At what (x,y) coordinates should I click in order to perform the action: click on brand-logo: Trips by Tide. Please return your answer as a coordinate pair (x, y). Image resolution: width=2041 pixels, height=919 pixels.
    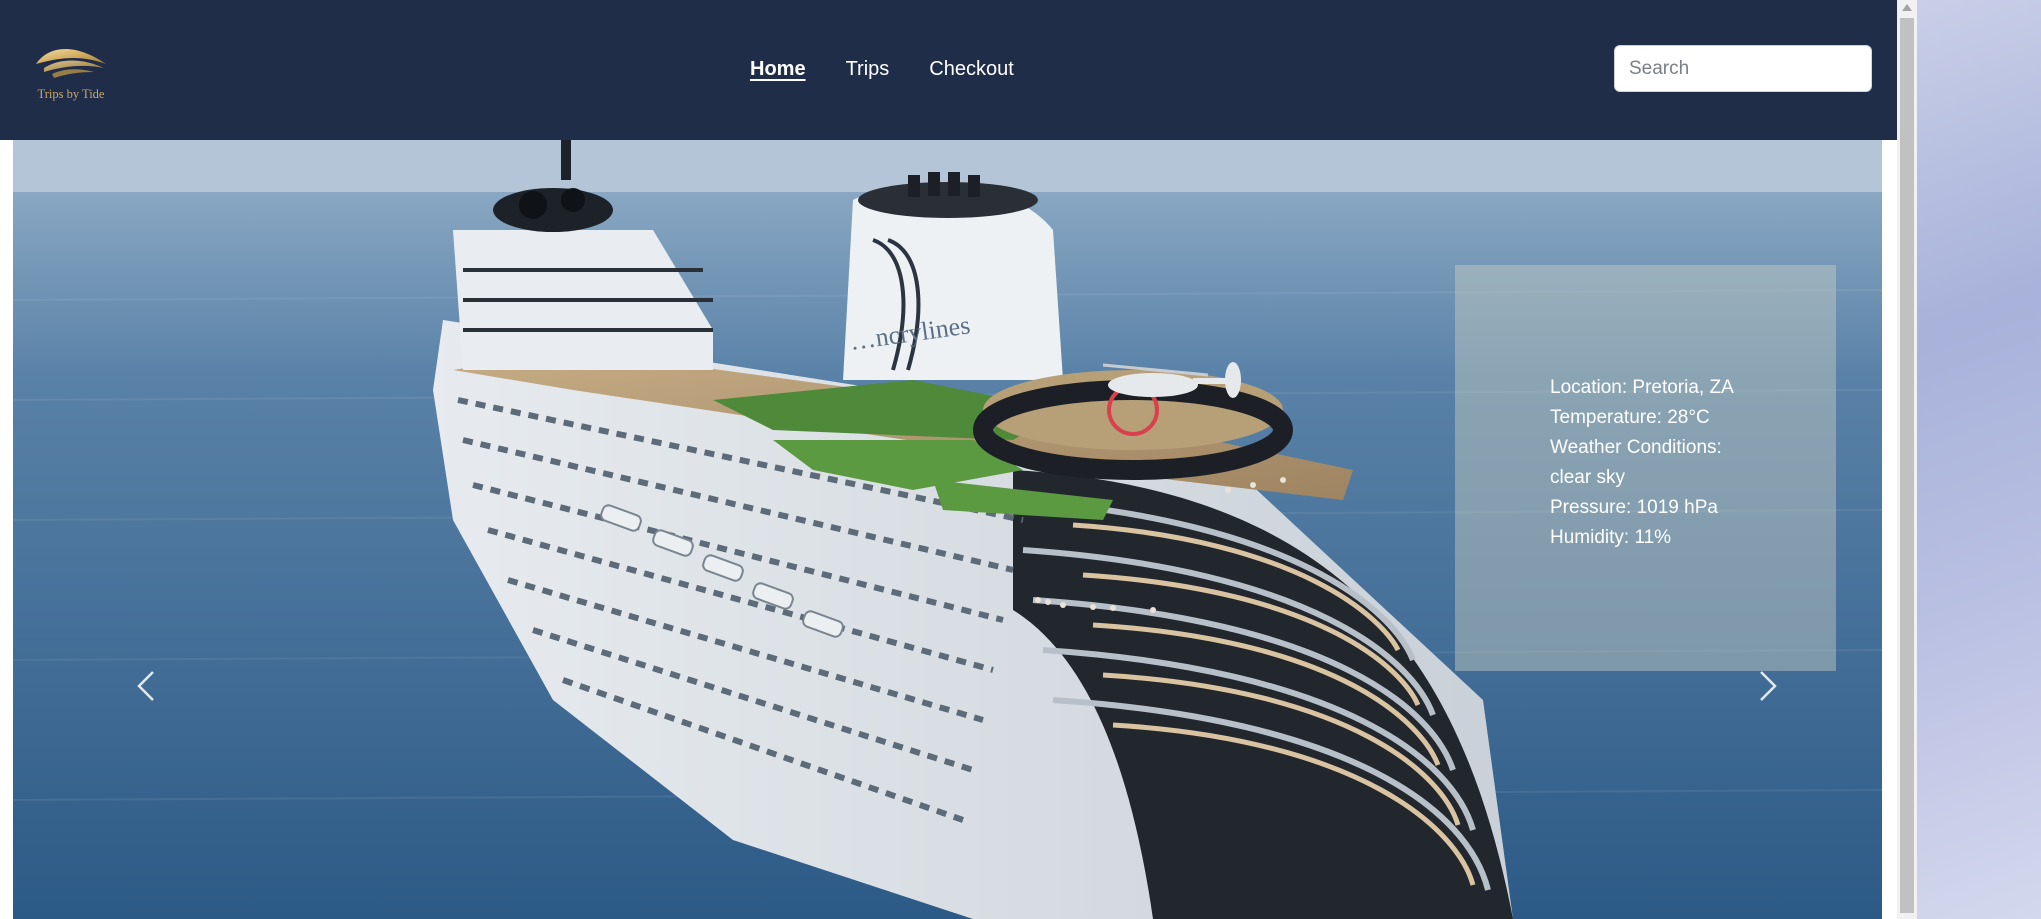
    Looking at the image, I should click on (71, 72).